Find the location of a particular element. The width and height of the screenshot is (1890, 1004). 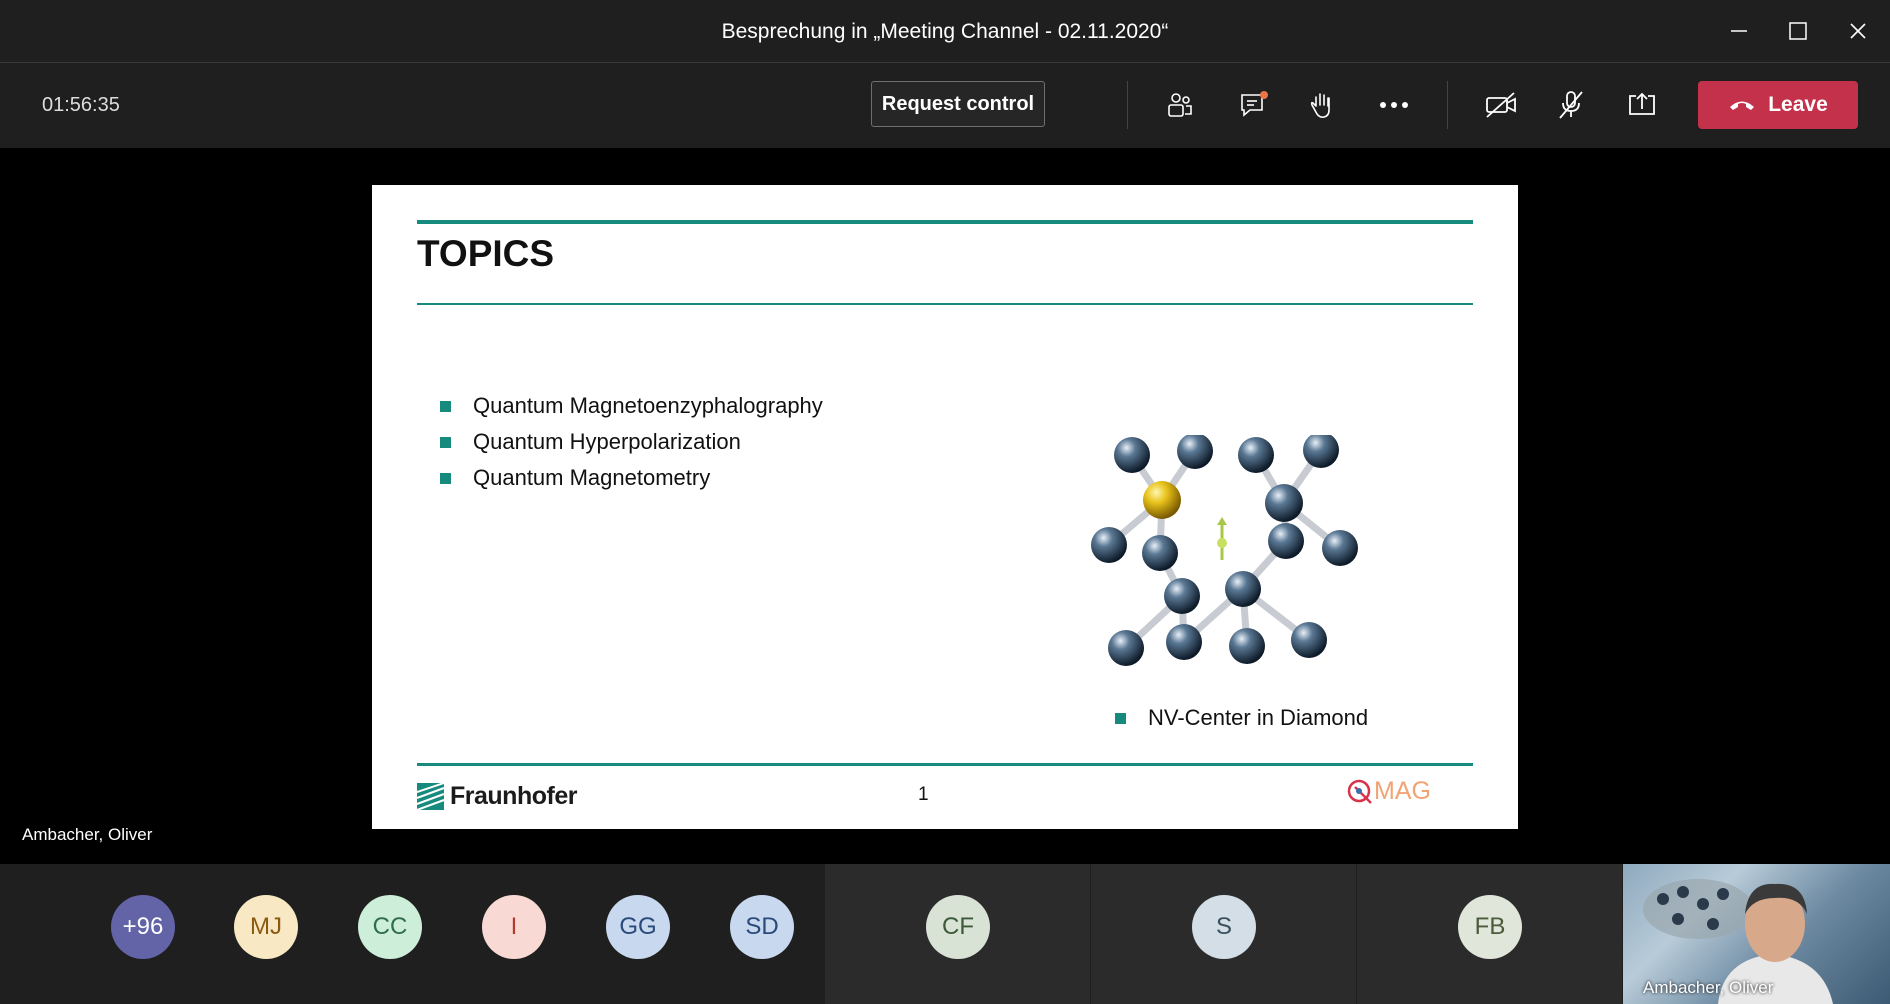

qmag-logo: MAG is located at coordinates (1388, 791).